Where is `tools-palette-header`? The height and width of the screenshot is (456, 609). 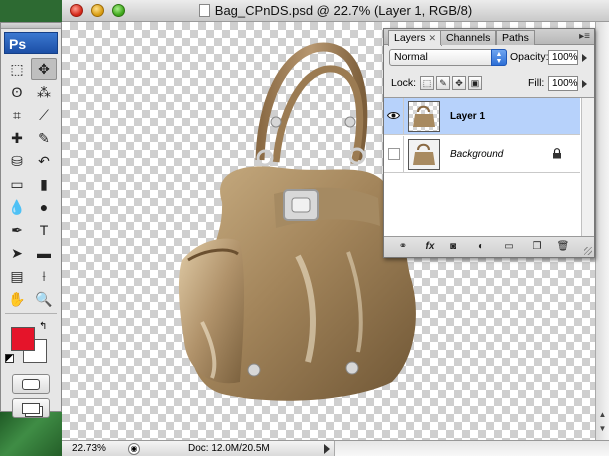
tools-palette-header is located at coordinates (31, 26).